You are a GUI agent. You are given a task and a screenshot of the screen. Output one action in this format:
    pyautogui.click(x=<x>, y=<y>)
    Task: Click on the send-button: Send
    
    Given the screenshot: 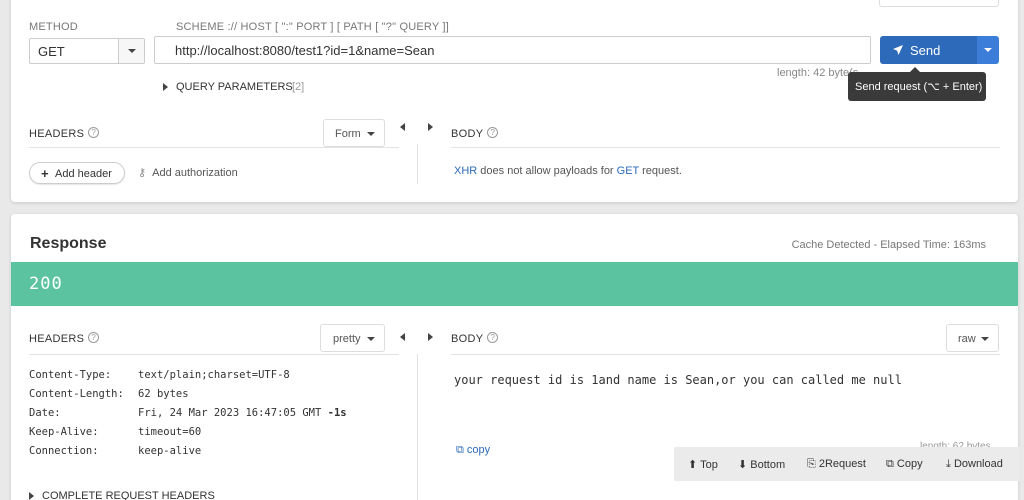 What is the action you would take?
    pyautogui.click(x=928, y=50)
    